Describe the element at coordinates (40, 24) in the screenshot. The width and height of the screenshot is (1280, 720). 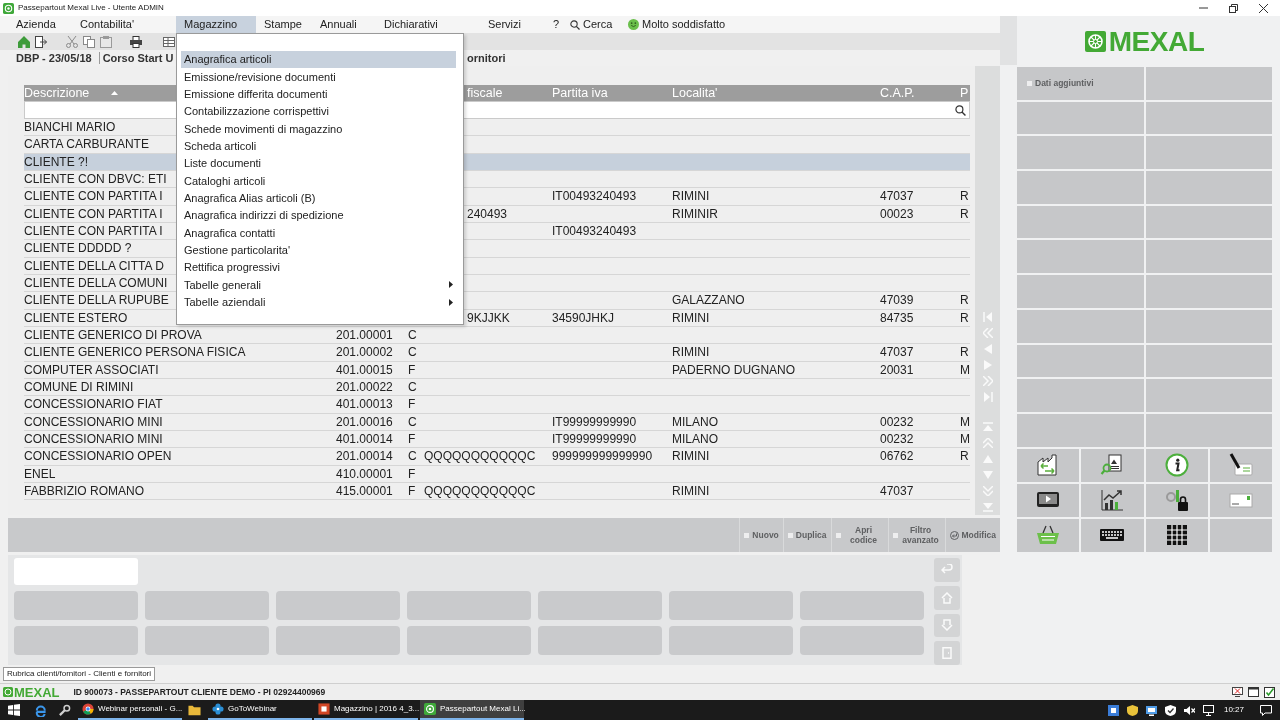
I see `menu-item: Azienda` at that location.